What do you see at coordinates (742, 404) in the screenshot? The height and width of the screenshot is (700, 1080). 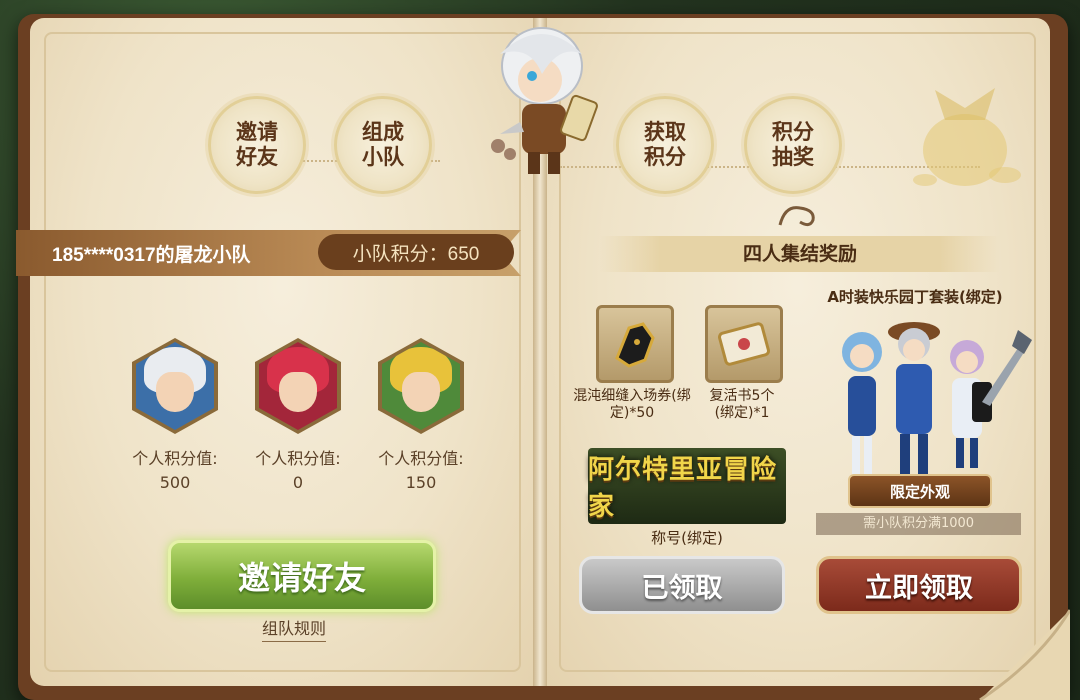 I see `reward-item-book-label: 复活书5个(绑定)*1` at bounding box center [742, 404].